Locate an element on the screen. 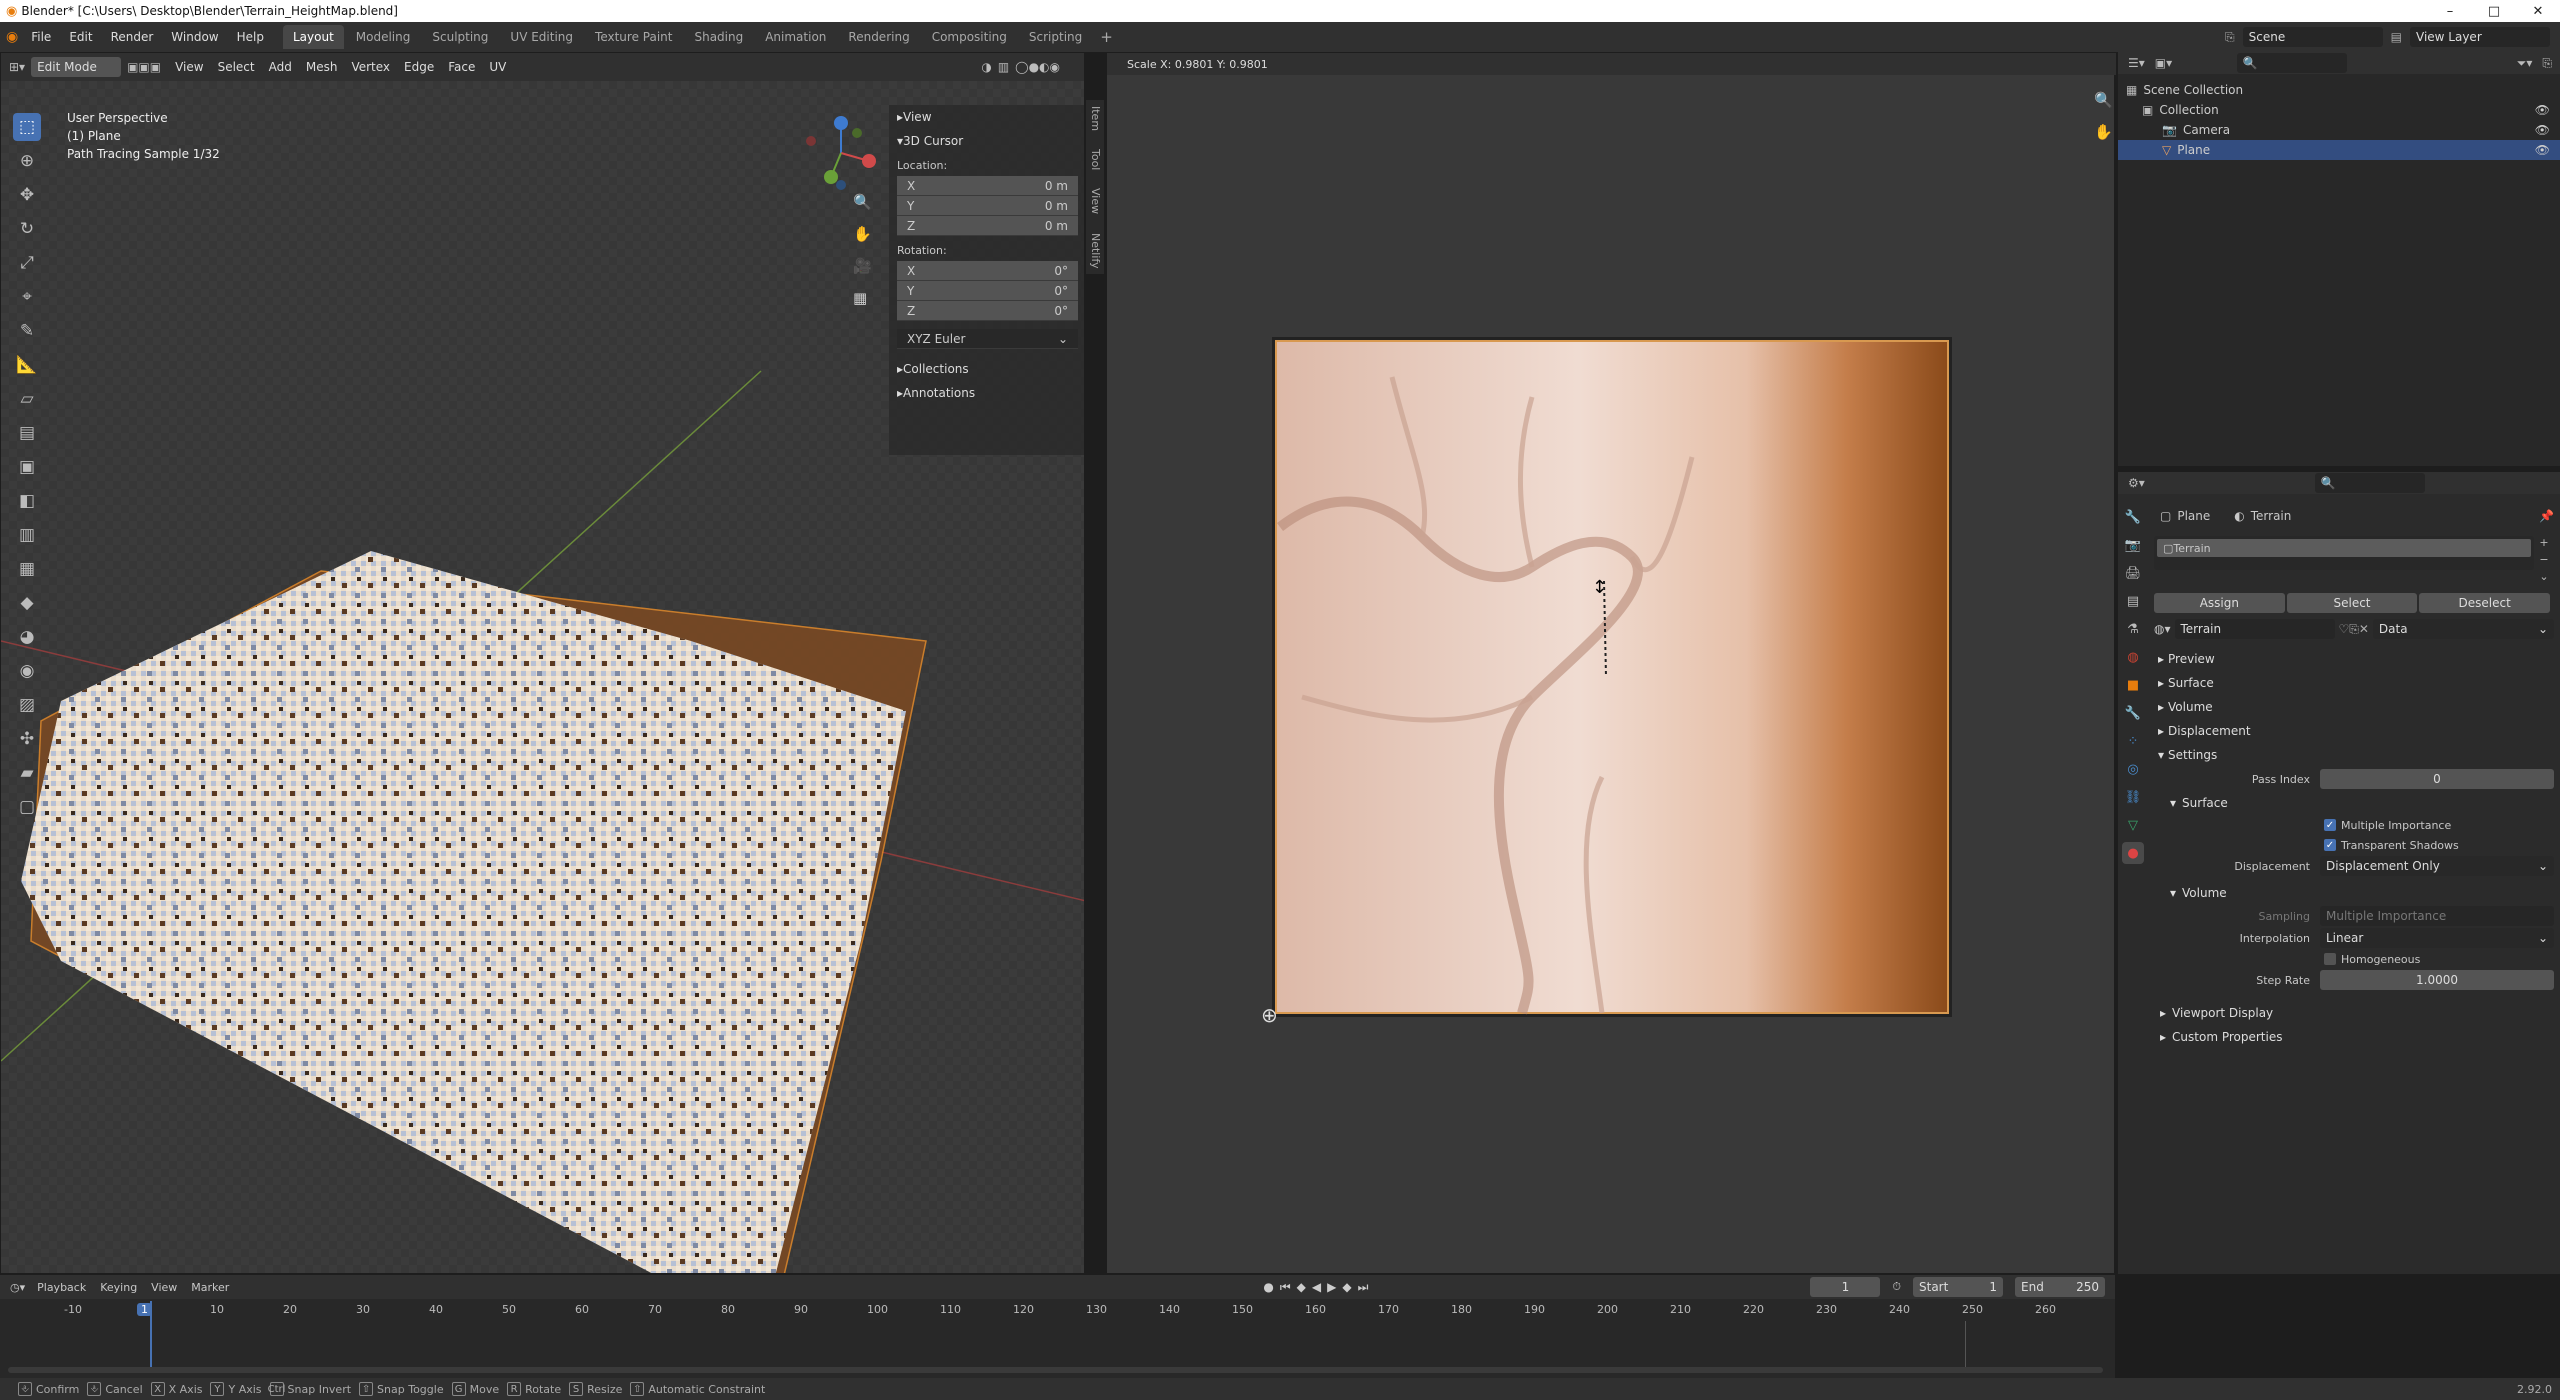 The height and width of the screenshot is (1400, 2560). outliner-search-input: 🔍 is located at coordinates (2291, 63).